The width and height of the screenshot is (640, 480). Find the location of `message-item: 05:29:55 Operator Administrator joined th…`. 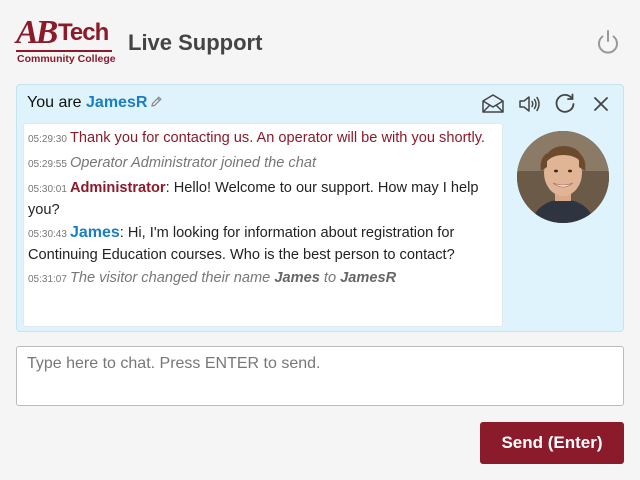

message-item: 05:29:55 Operator Administrator joined th… is located at coordinates (262, 164).